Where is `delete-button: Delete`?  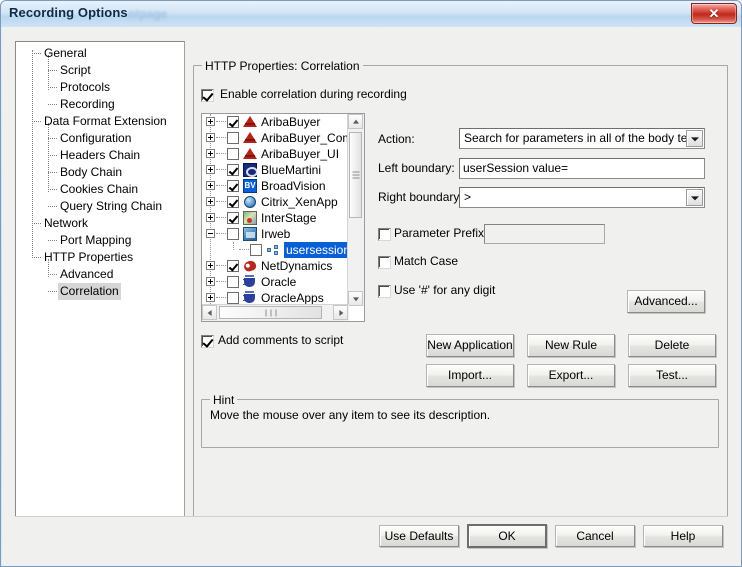
delete-button: Delete is located at coordinates (672, 345).